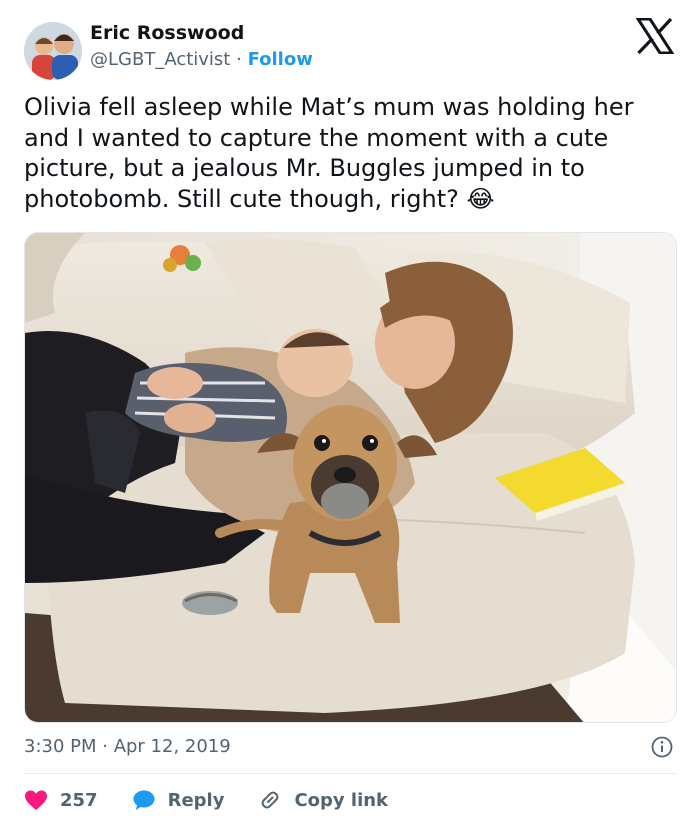 The height and width of the screenshot is (826, 700). I want to click on reply-bubble-icon, so click(144, 800).